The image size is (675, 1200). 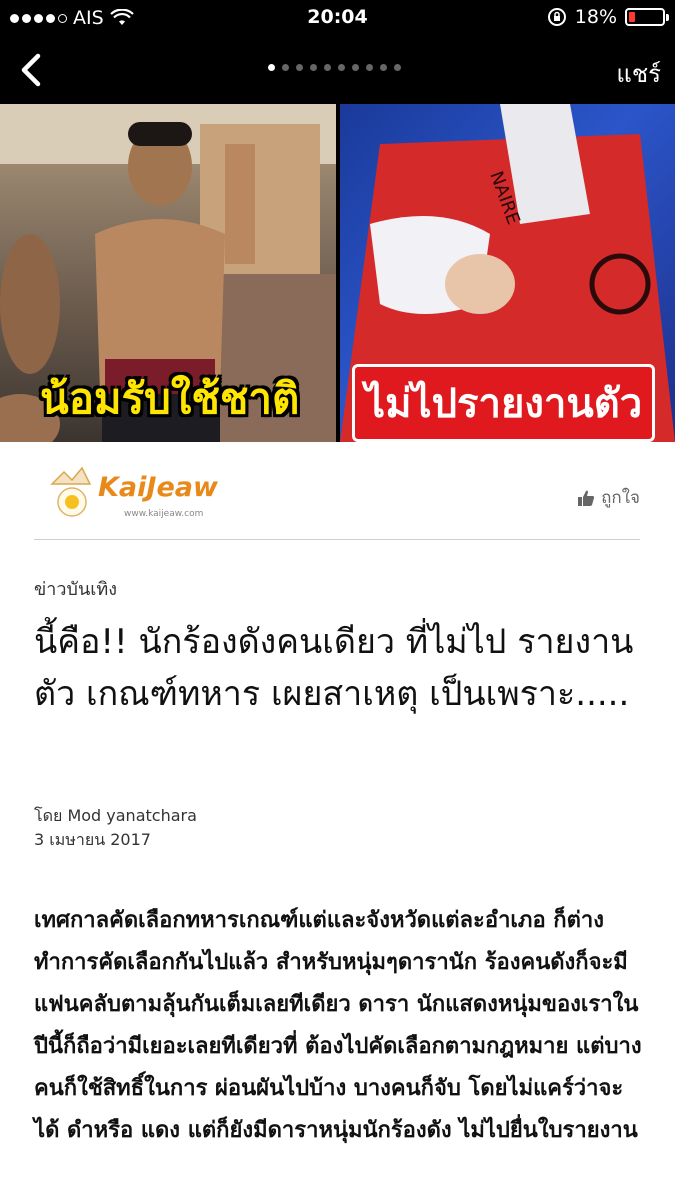 What do you see at coordinates (586, 498) in the screenshot?
I see `thumbs-up-icon` at bounding box center [586, 498].